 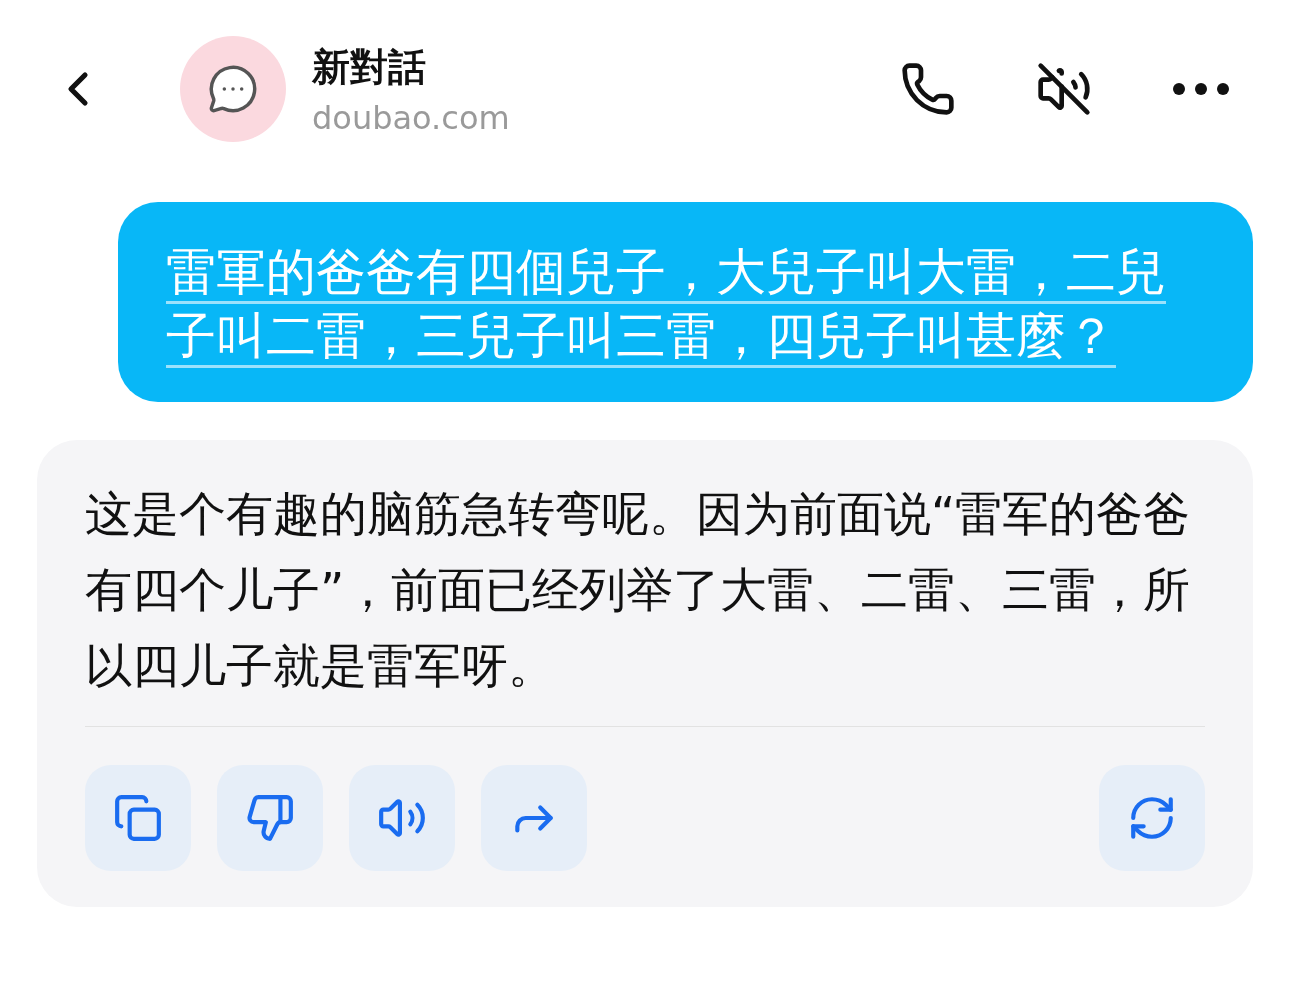 I want to click on copy-button, so click(x=138, y=818).